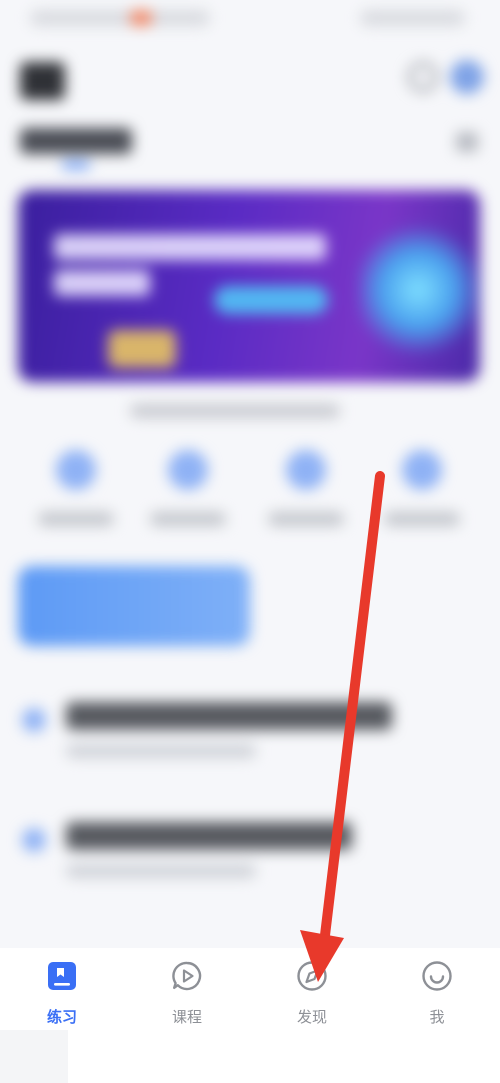 The image size is (500, 1083). Describe the element at coordinates (437, 995) in the screenshot. I see `tab-me: 我` at that location.